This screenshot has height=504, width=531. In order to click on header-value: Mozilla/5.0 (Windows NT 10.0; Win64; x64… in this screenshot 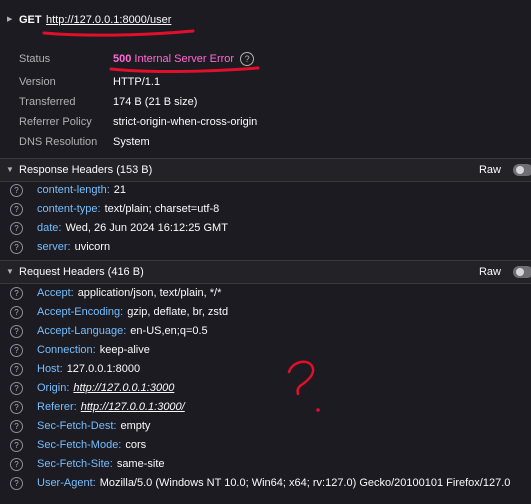, I will do `click(305, 483)`.